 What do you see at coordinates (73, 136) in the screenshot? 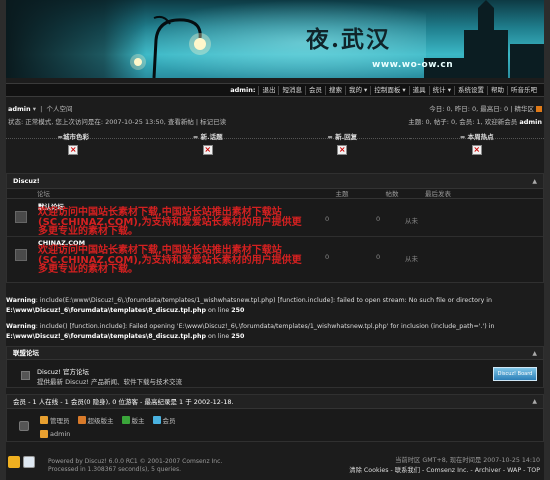
I see `section-header-city-colors: =城市色彩` at bounding box center [73, 136].